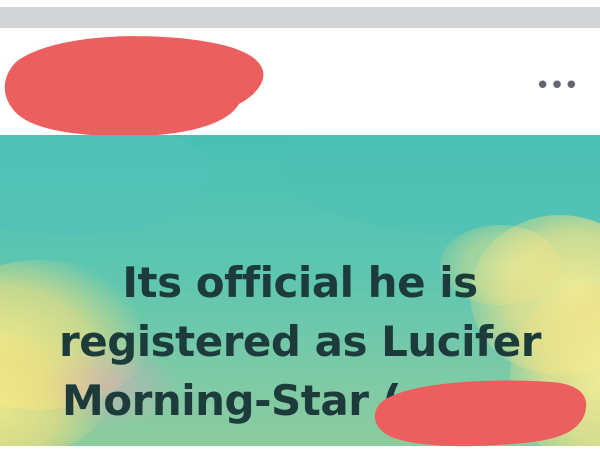 The height and width of the screenshot is (450, 600). What do you see at coordinates (300, 282) in the screenshot?
I see `post-line-1: Its official he is` at bounding box center [300, 282].